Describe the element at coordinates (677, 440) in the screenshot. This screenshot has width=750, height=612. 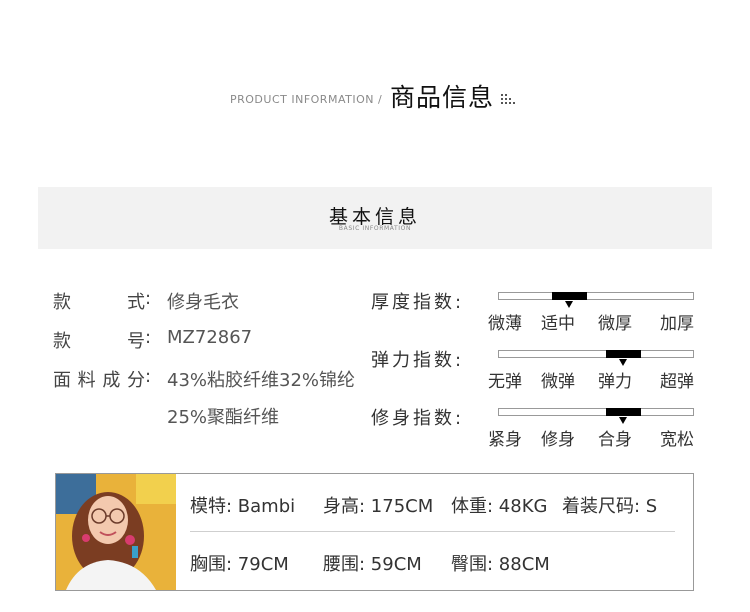
I see `fit-tick: 宽松` at that location.